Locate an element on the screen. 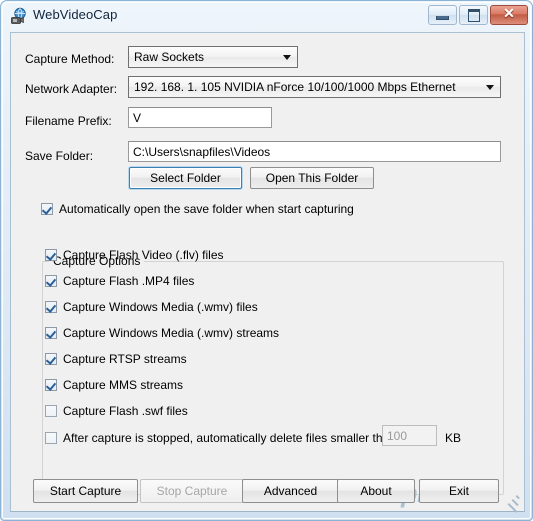 The width and height of the screenshot is (533, 521). save-folder-input: C:\Users\snapfiles\Videos is located at coordinates (314, 151).